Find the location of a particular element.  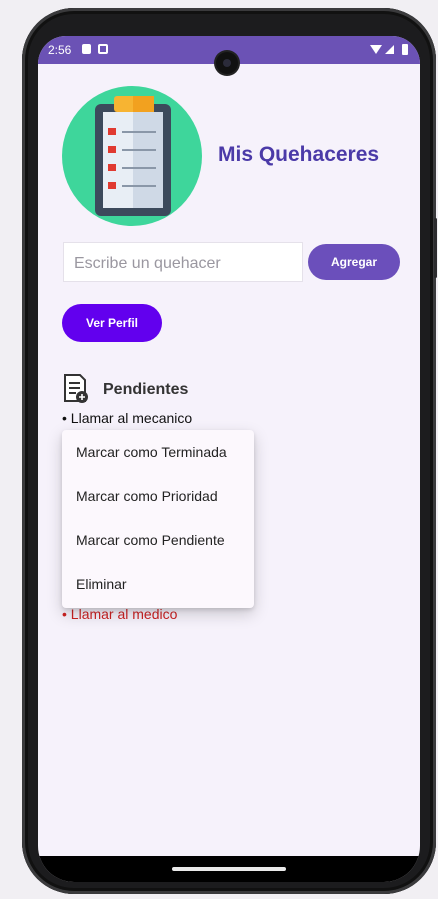

navigation-bar is located at coordinates (229, 869).